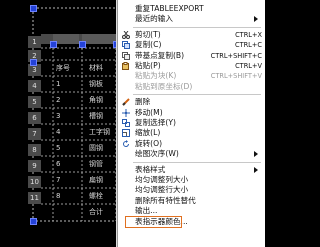 Image resolution: width=320 pixels, height=247 pixels. I want to click on menu-item-shortcut: CTRL+X, so click(248, 34).